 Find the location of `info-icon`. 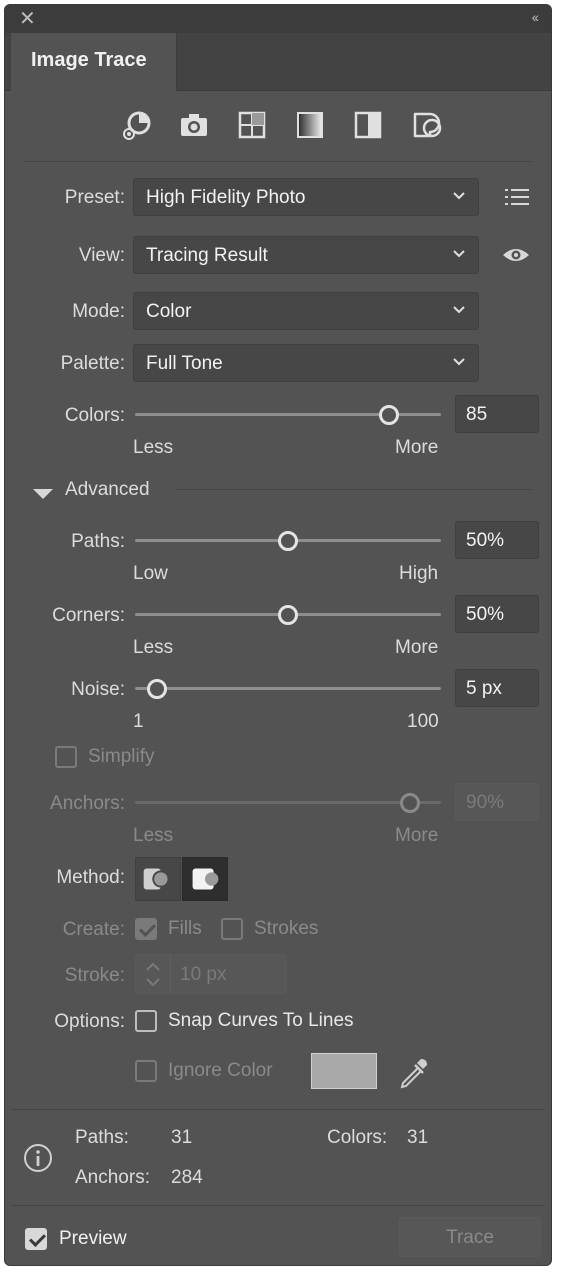

info-icon is located at coordinates (38, 1158).